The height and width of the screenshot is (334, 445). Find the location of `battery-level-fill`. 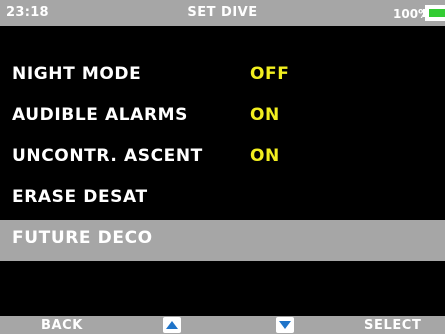

battery-level-fill is located at coordinates (437, 13).